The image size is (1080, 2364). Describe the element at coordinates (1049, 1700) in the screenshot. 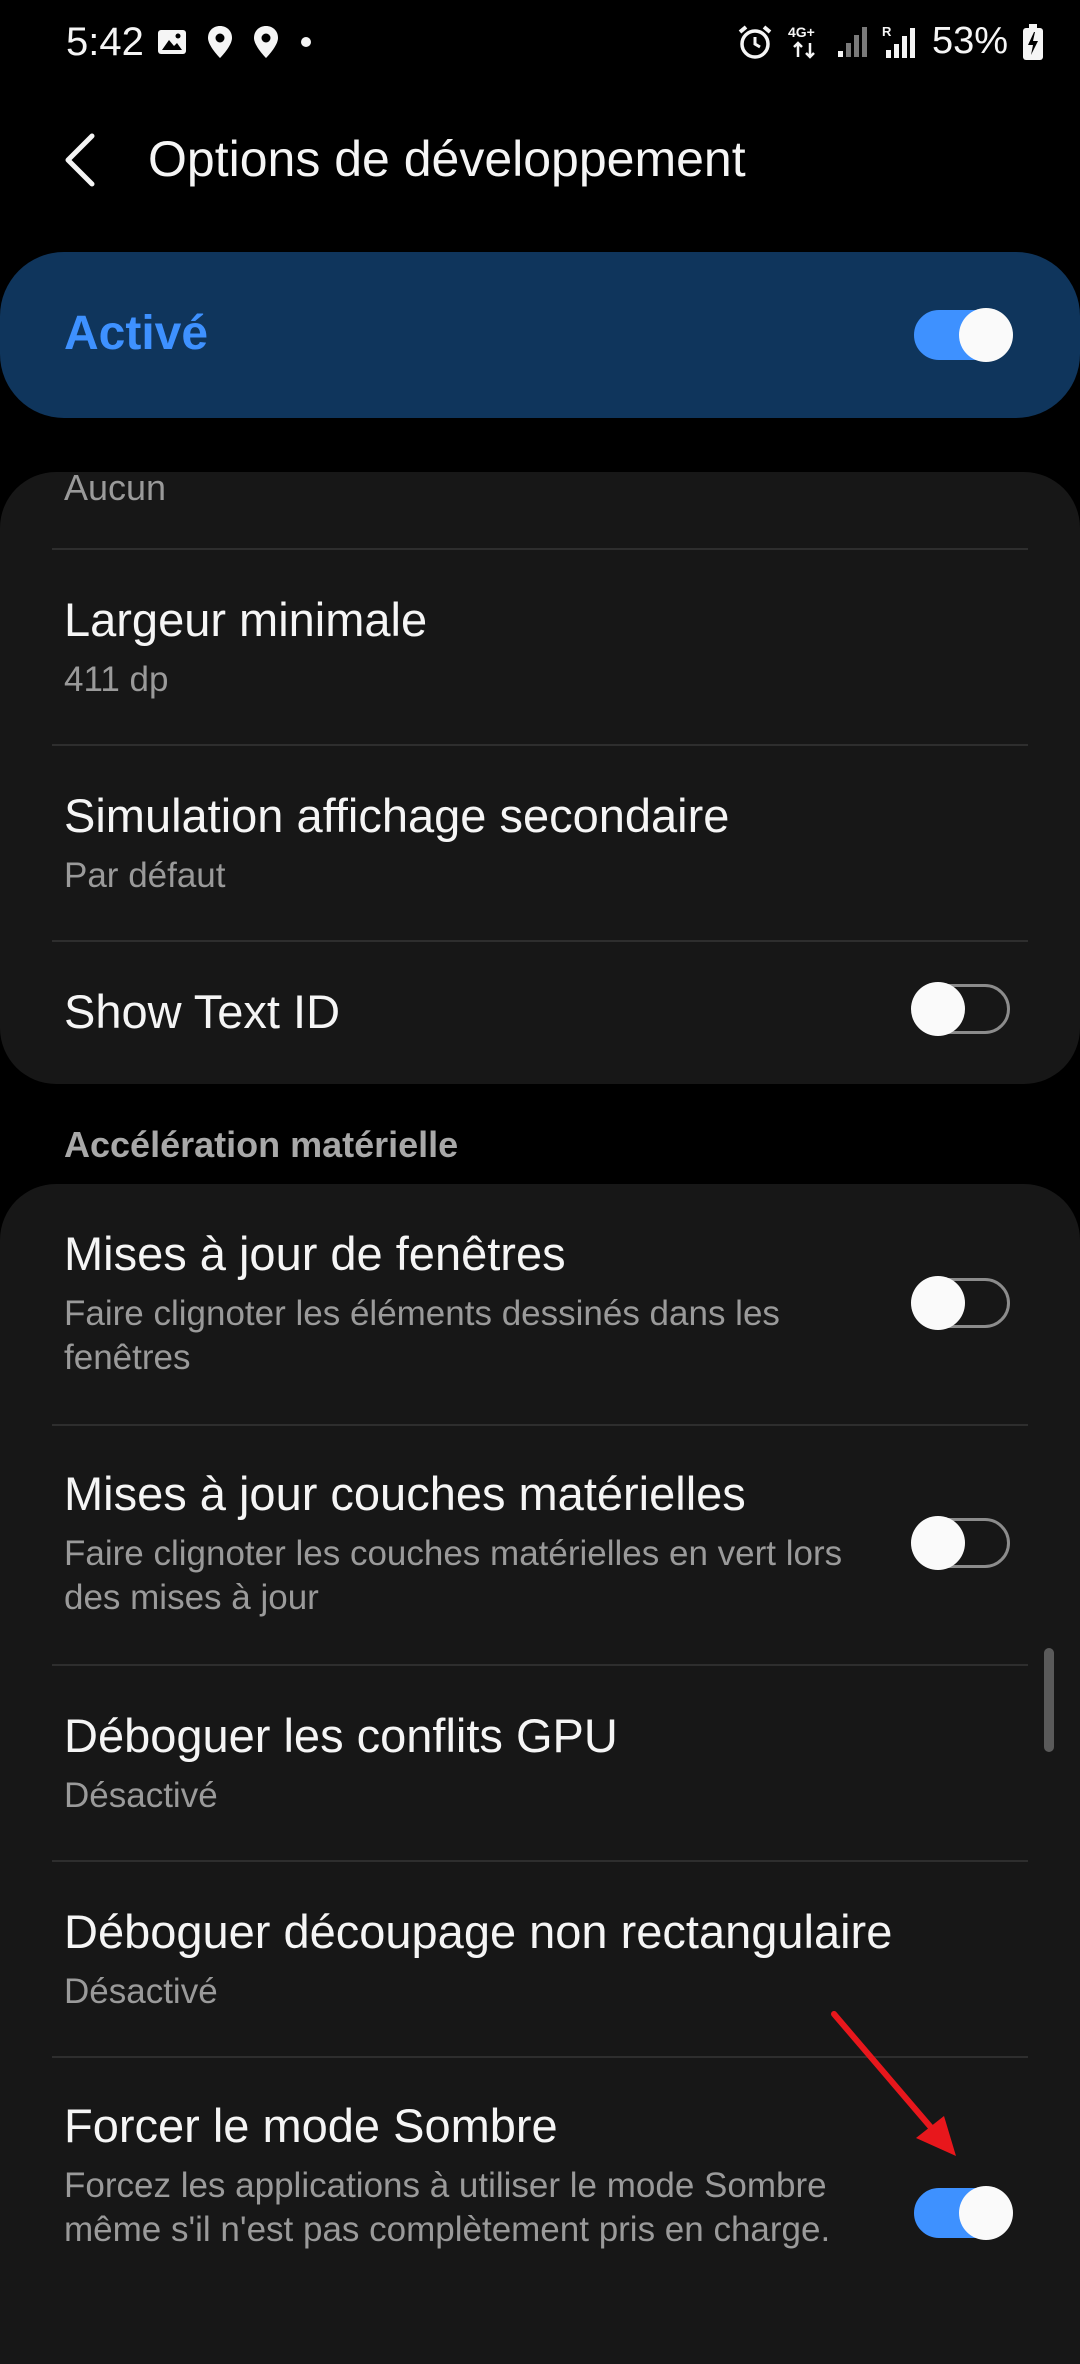

I see `scrollbar` at that location.